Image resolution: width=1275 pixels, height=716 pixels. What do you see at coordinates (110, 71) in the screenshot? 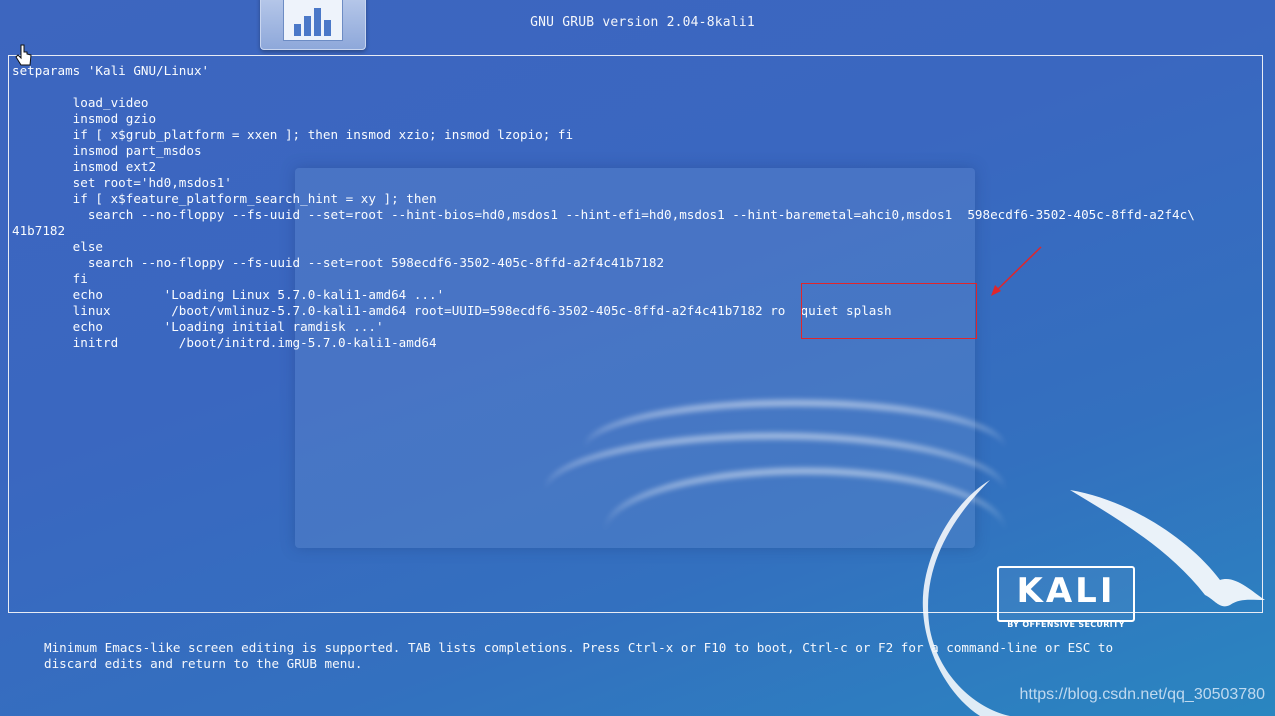
I see `code-line: setparams 'Kali GNU/Linux'` at bounding box center [110, 71].